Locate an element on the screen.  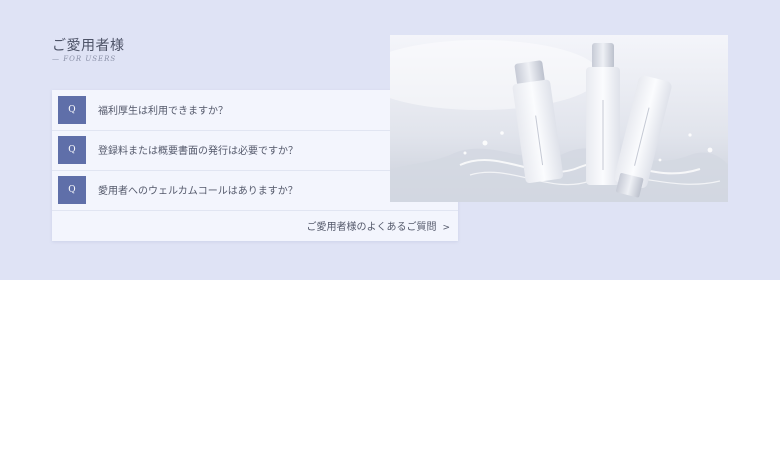
section-title: ご愛用者様 is located at coordinates (88, 46).